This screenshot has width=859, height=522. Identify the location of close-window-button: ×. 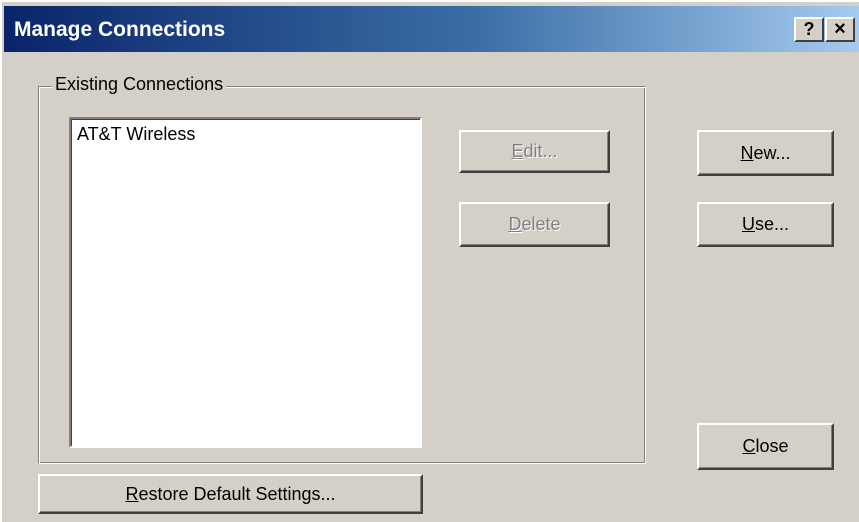
(840, 29).